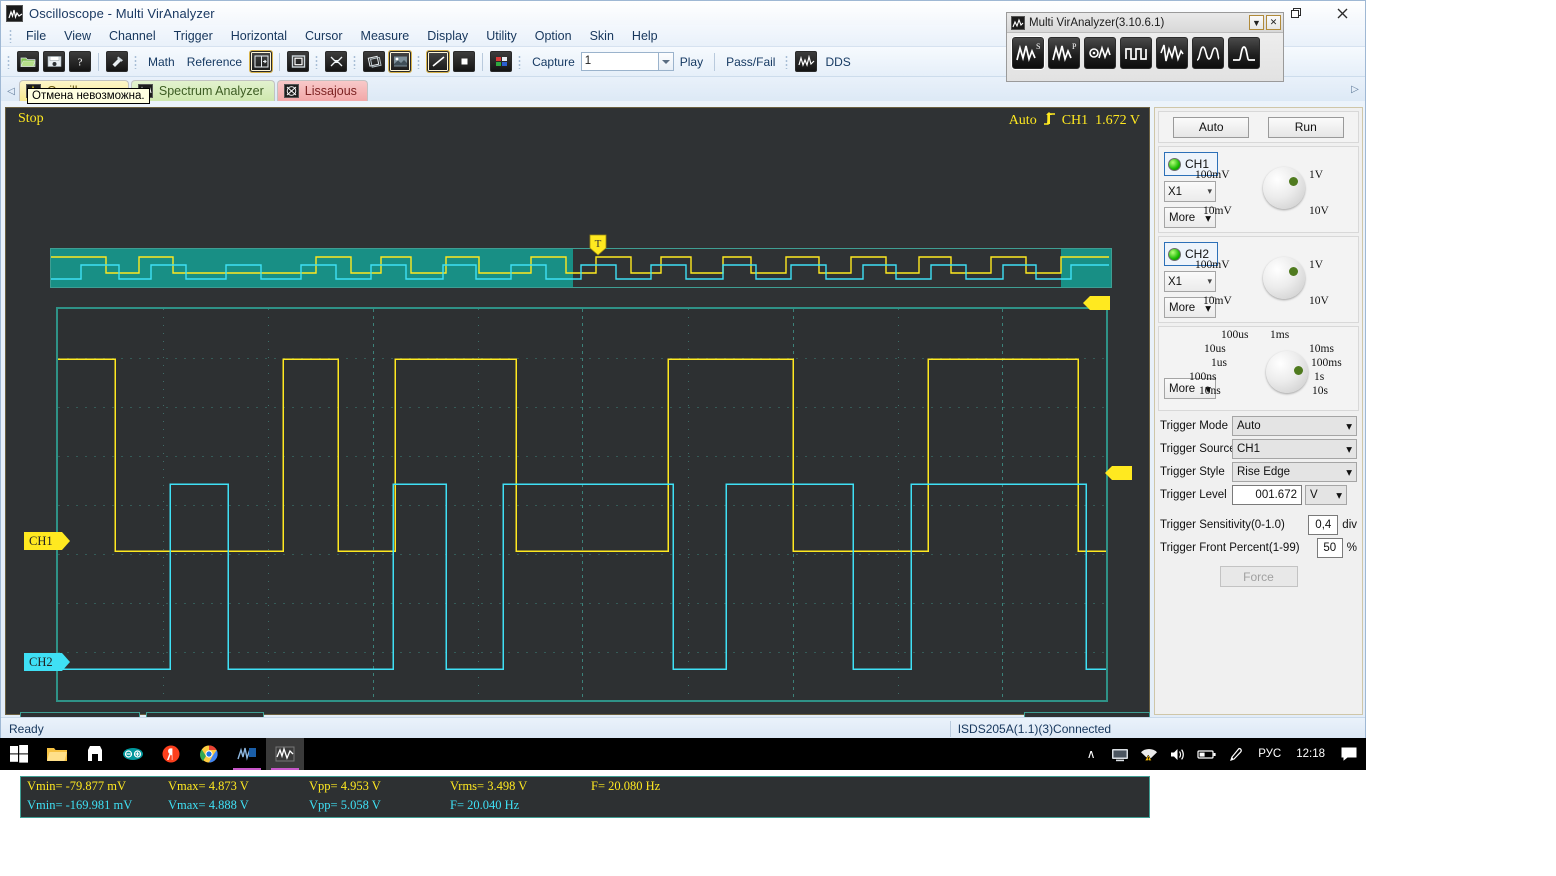 The image size is (1556, 876). I want to click on reference-button: Reference, so click(214, 62).